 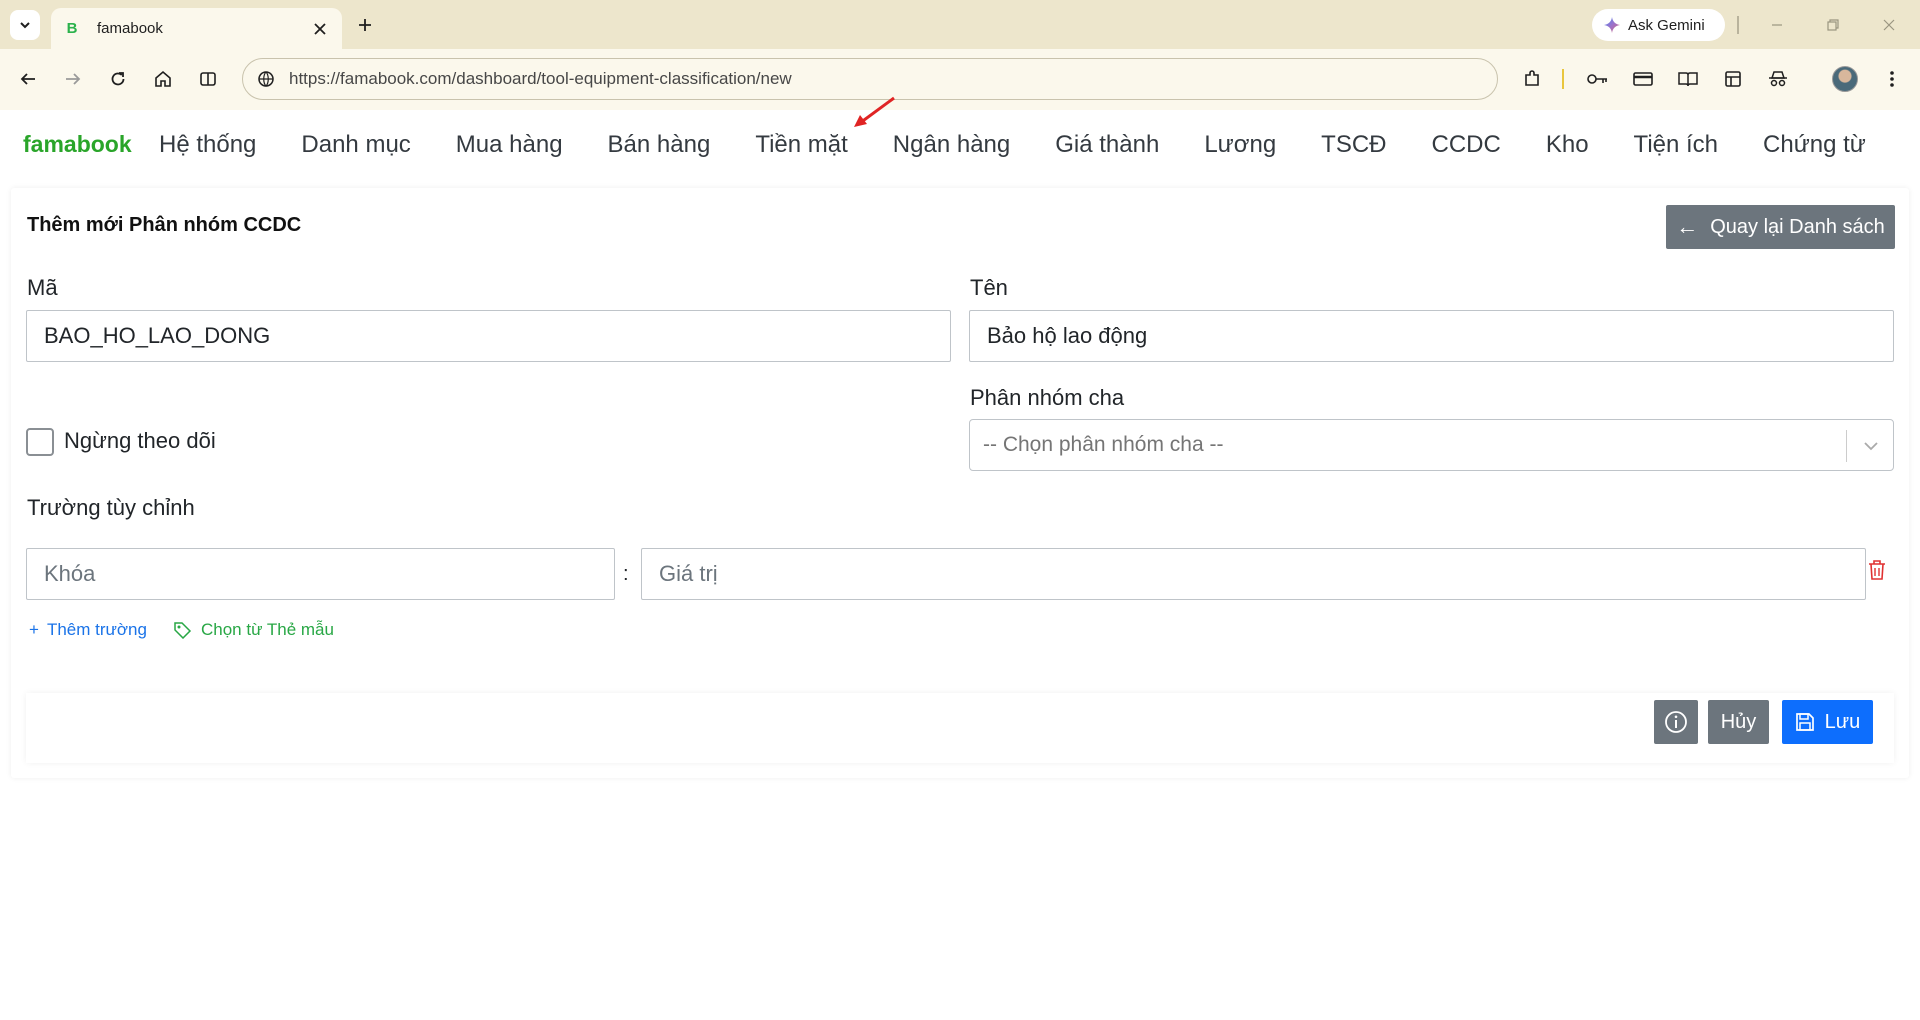 I want to click on custom-fields-label: Trường tùy chỉnh, so click(x=111, y=507).